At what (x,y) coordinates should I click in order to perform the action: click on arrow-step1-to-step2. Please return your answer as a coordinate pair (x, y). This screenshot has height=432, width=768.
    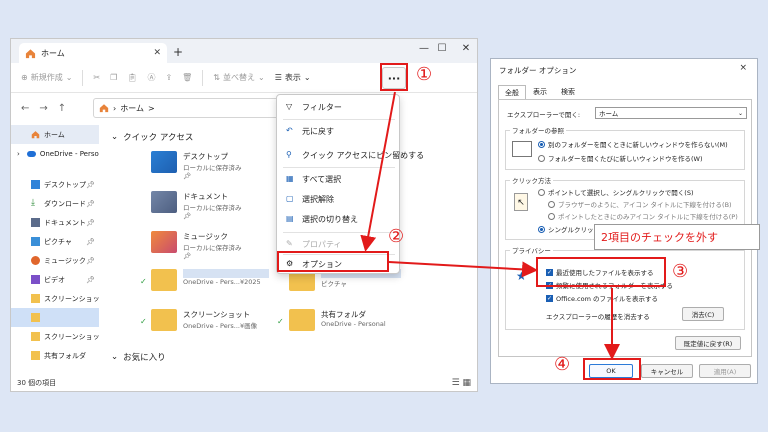
    Looking at the image, I should click on (378, 171).